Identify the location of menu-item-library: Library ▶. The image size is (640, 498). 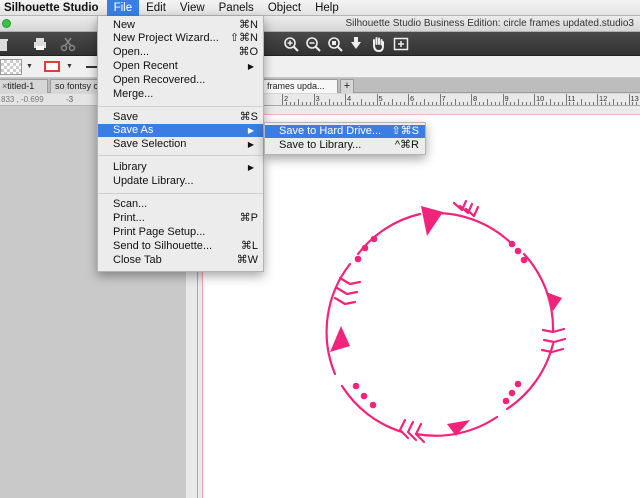
(180, 167).